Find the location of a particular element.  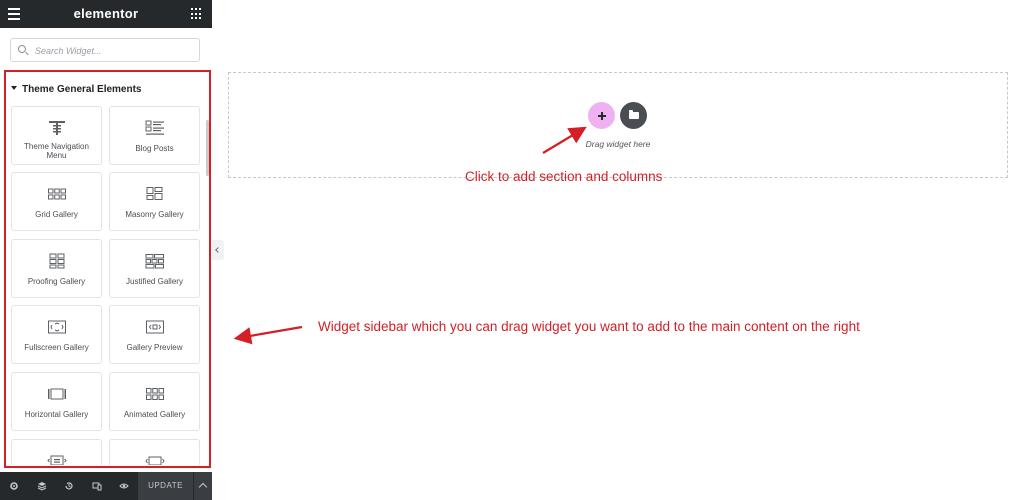

preview-icon is located at coordinates (124, 486).